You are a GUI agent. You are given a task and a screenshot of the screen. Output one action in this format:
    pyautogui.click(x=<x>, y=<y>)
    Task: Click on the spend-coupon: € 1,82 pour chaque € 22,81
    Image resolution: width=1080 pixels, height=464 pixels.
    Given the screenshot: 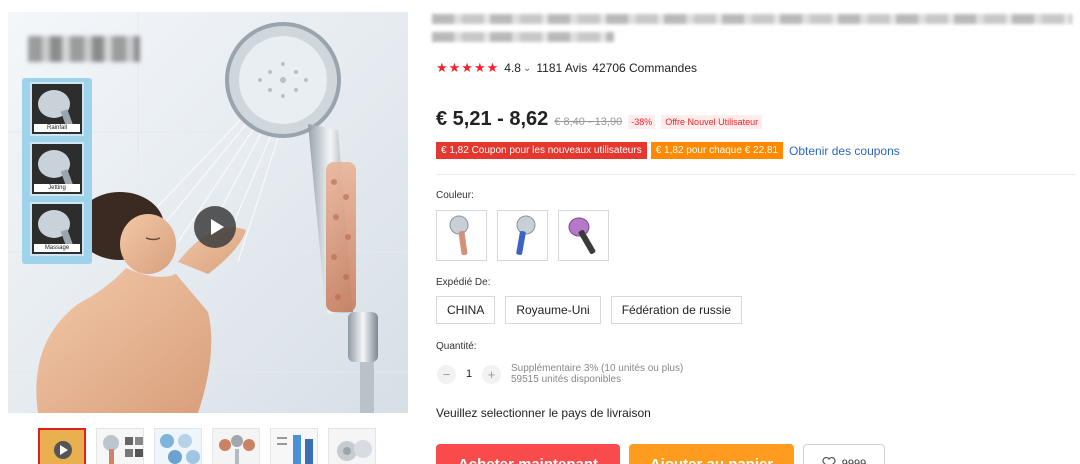 What is the action you would take?
    pyautogui.click(x=717, y=150)
    